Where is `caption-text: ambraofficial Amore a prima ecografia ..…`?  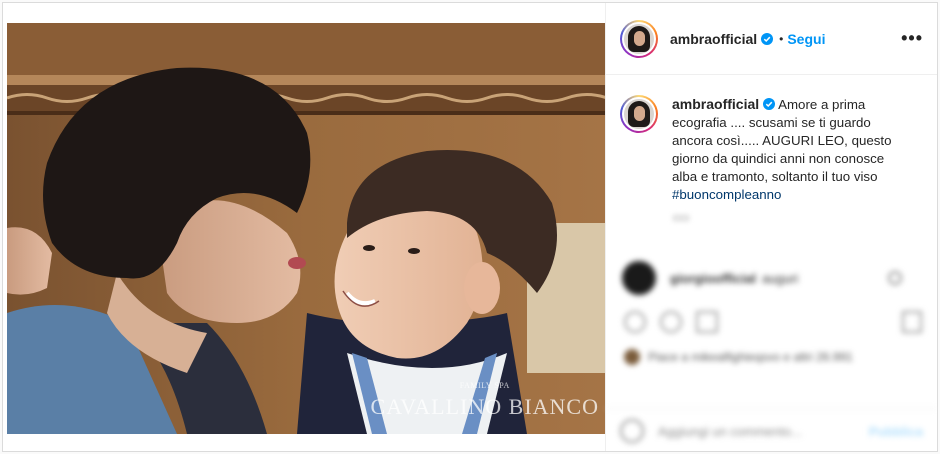
caption-text: ambraofficial Amore a prima ecografia ..… is located at coordinates (792, 149).